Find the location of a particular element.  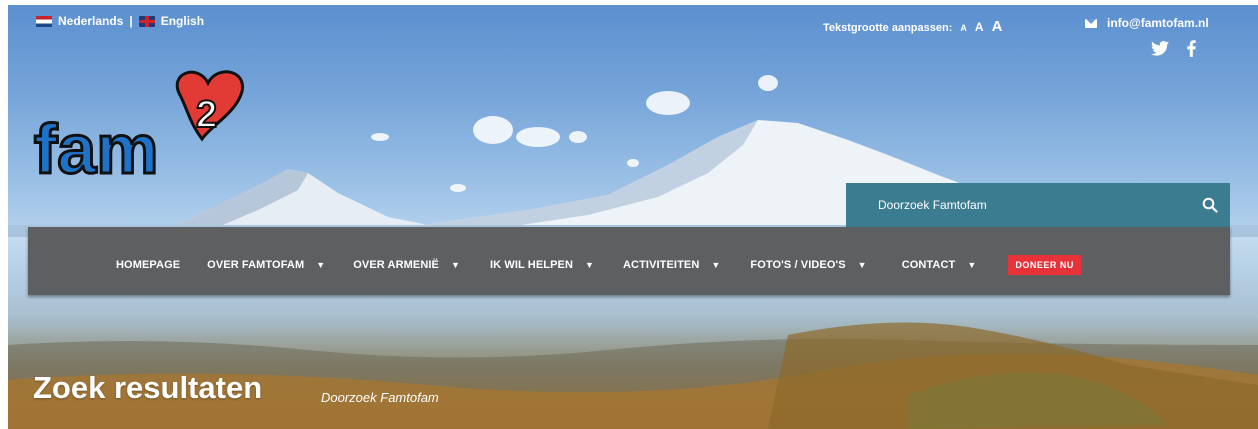

search-icon is located at coordinates (1210, 205).